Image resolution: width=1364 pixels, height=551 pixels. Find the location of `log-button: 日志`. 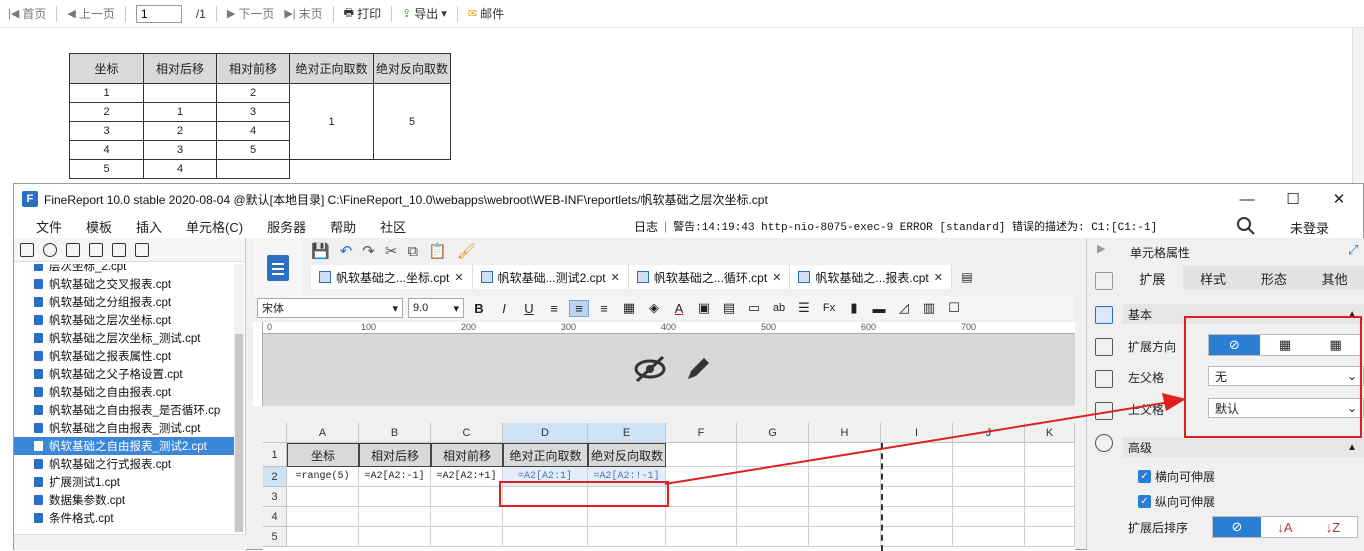

log-button: 日志 is located at coordinates (646, 226).